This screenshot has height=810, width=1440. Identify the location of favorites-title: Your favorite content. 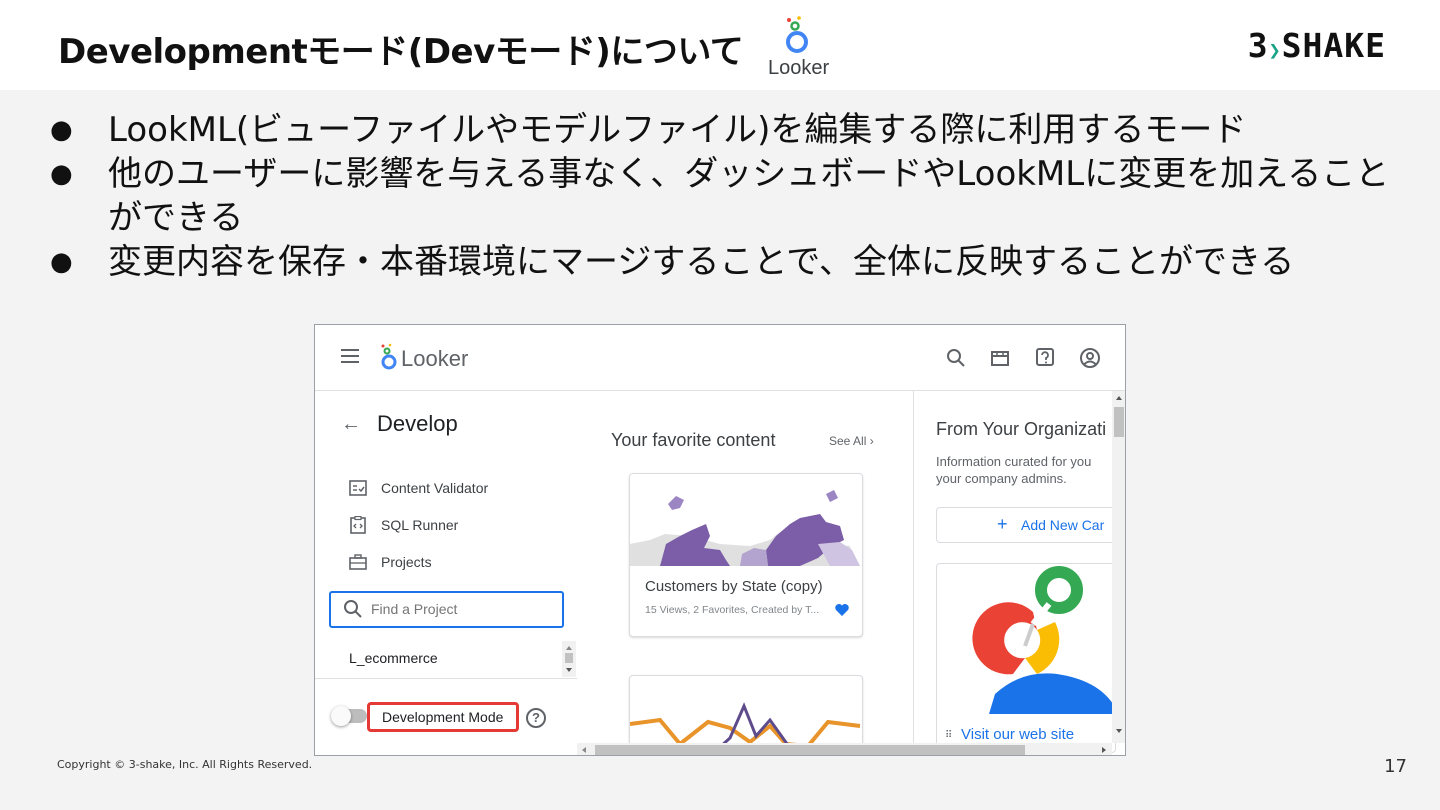
(693, 440).